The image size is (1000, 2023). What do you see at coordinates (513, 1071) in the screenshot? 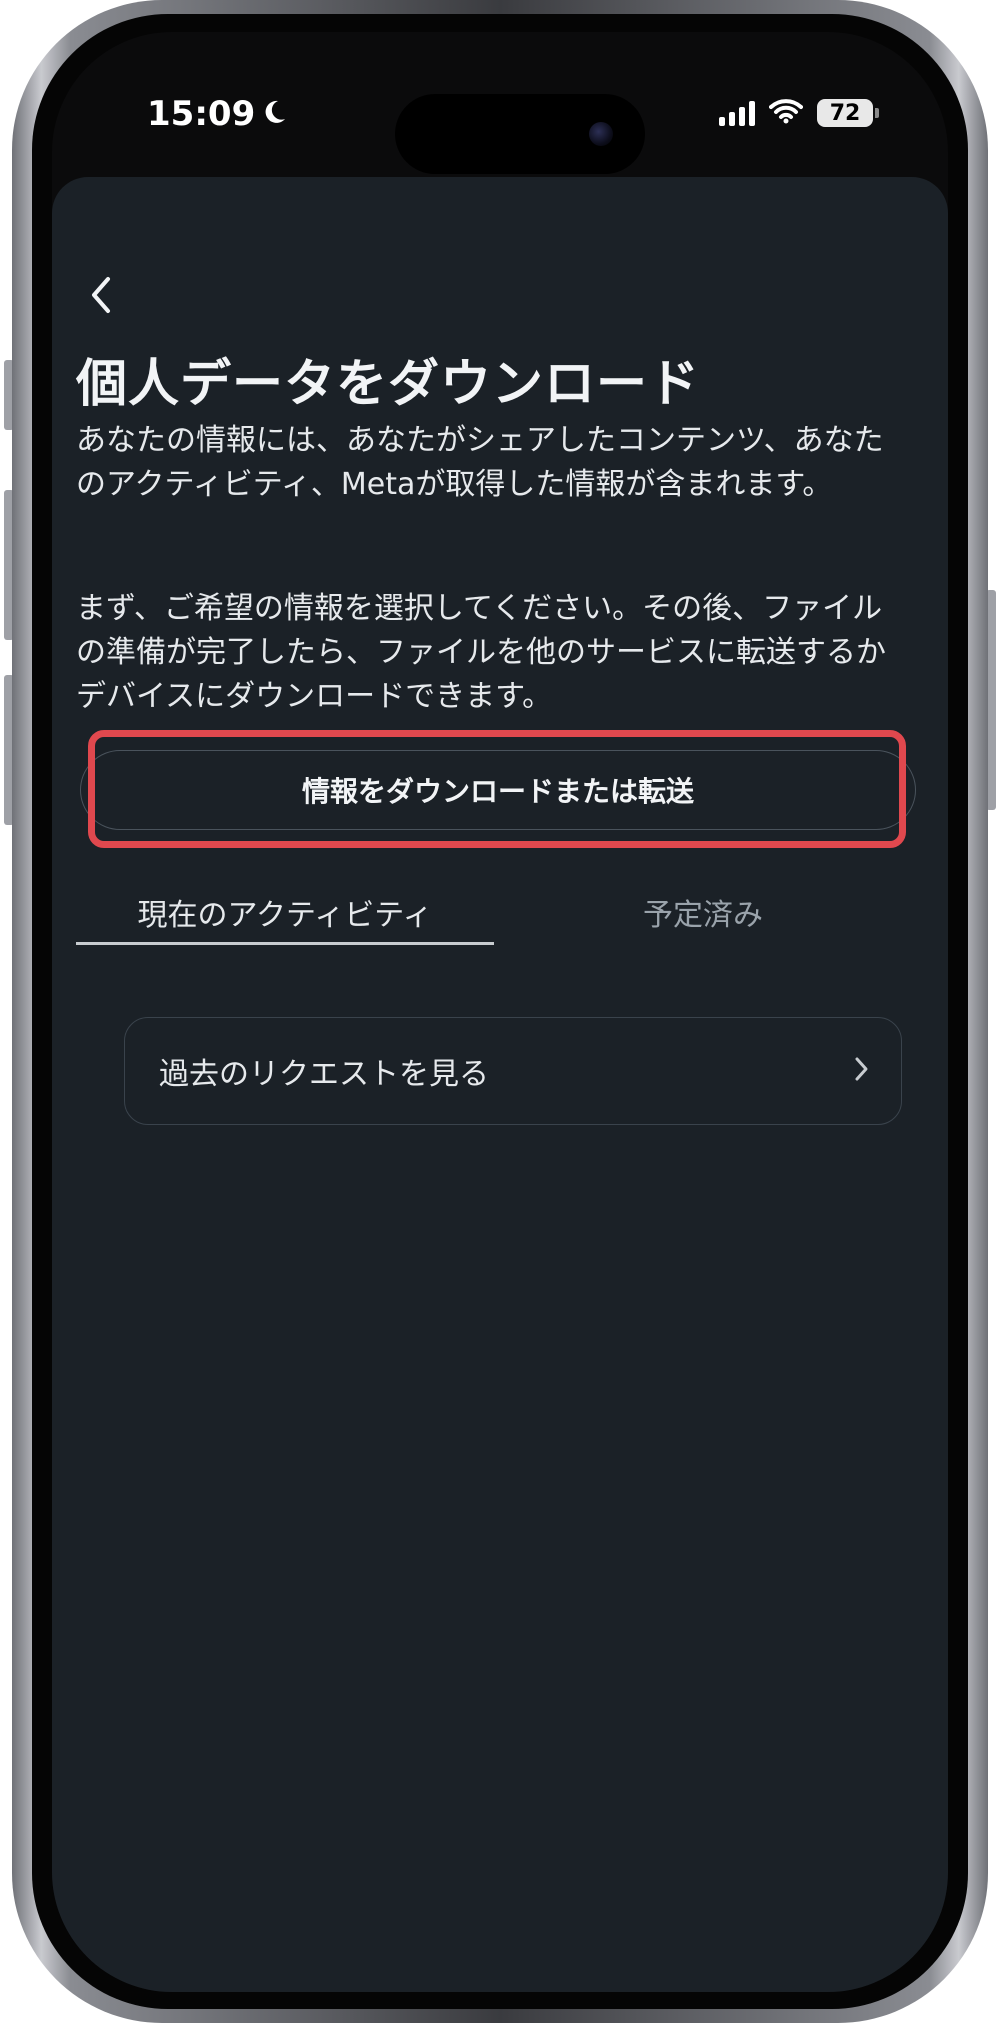
I see `past-requests-row: 過去のリクエストを見る` at bounding box center [513, 1071].